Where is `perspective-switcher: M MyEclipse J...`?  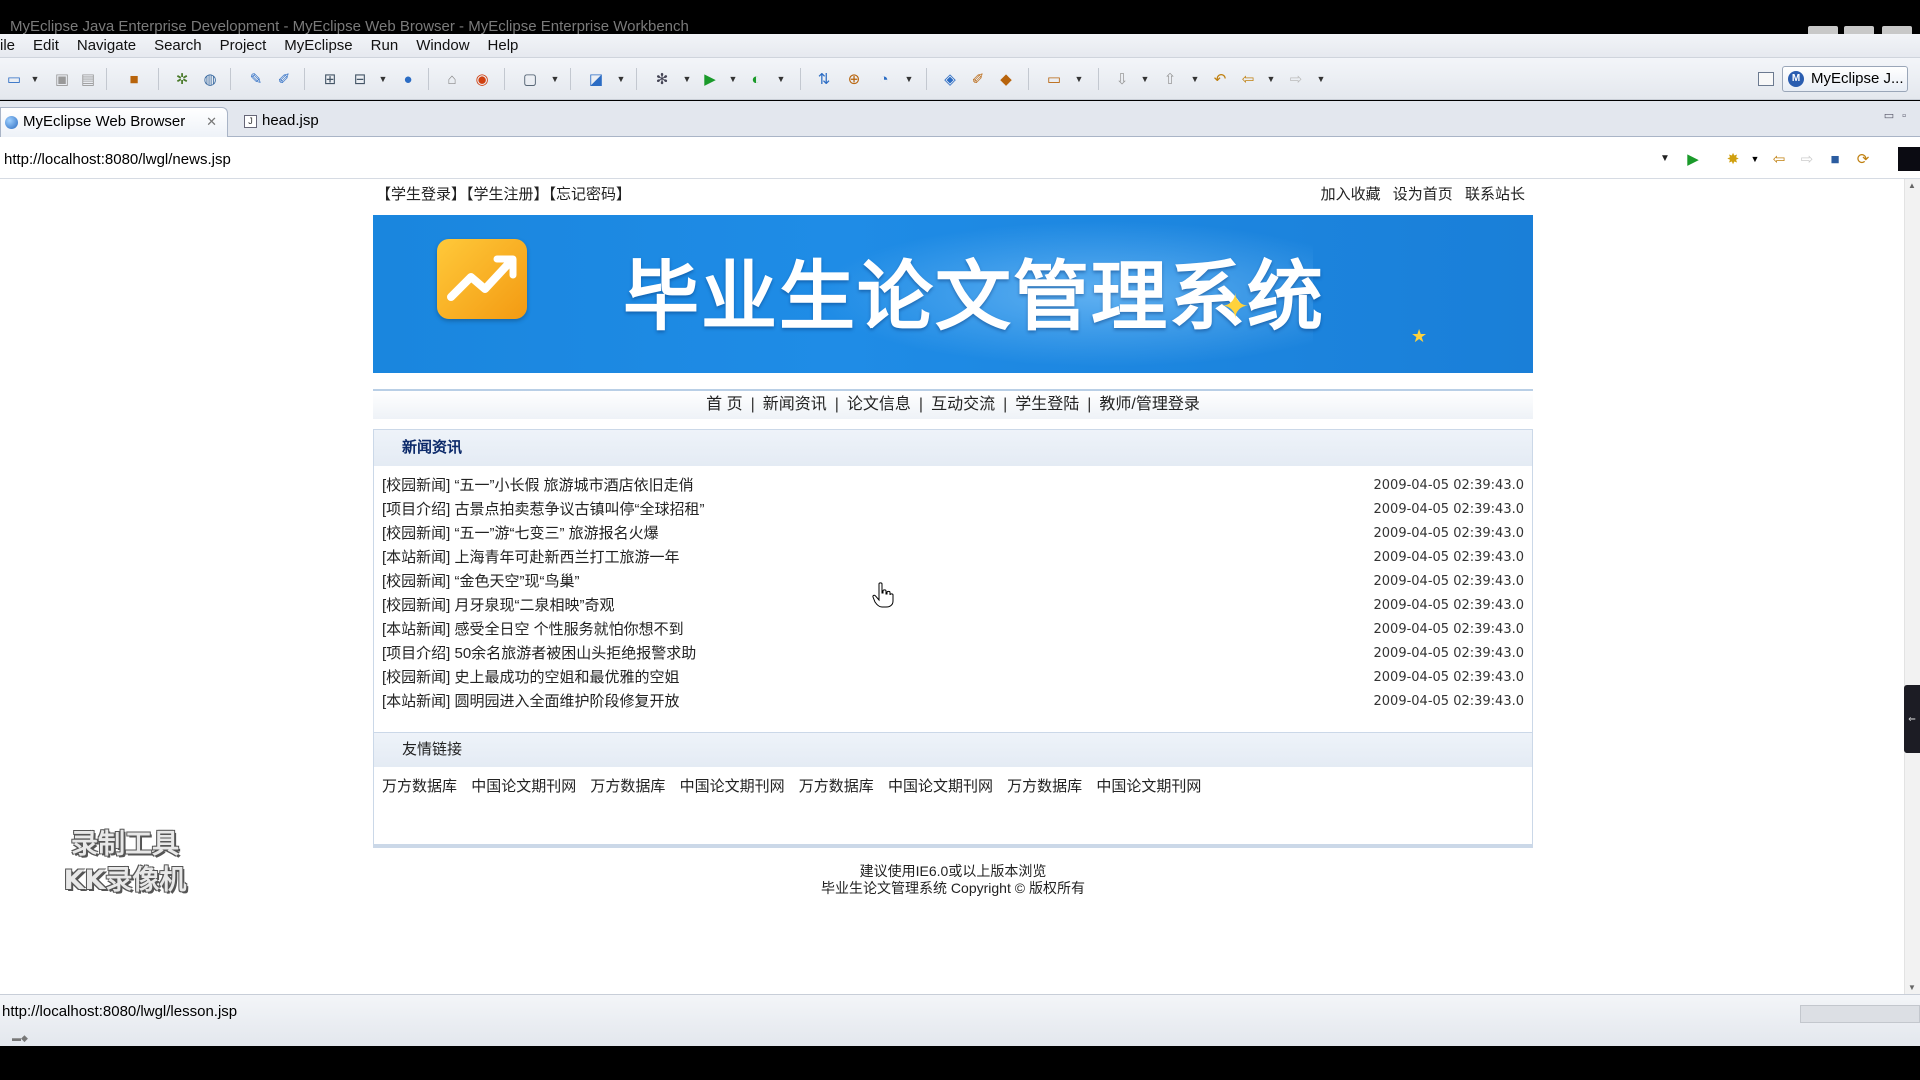
perspective-switcher: M MyEclipse J... is located at coordinates (1845, 79).